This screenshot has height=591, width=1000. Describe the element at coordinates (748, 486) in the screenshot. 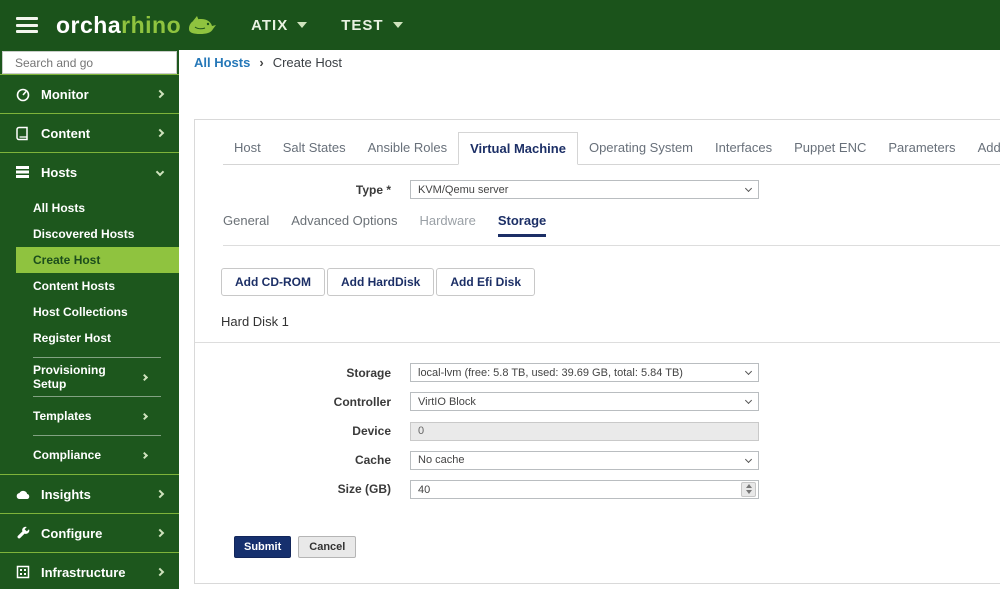

I see `spinner-up-icon` at that location.